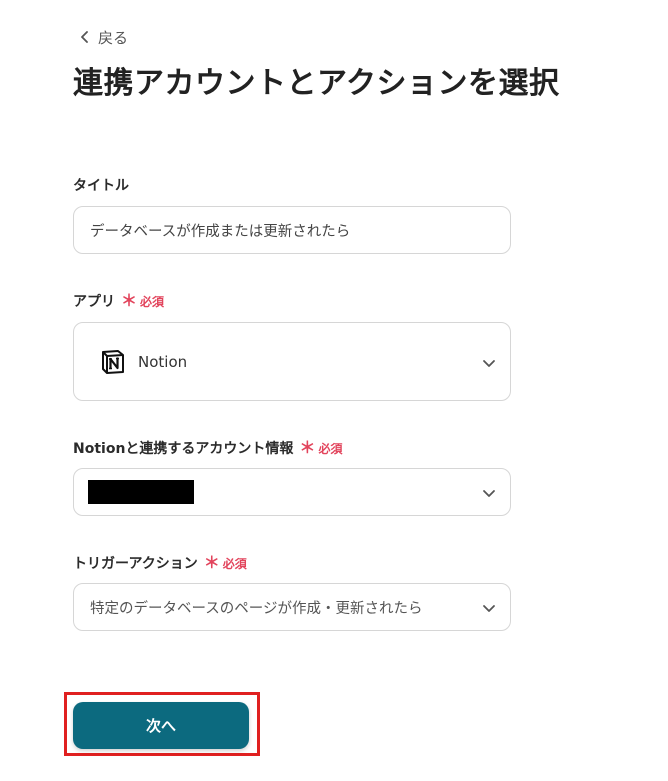 Image resolution: width=668 pixels, height=781 pixels. I want to click on app-select: Notion, so click(292, 361).